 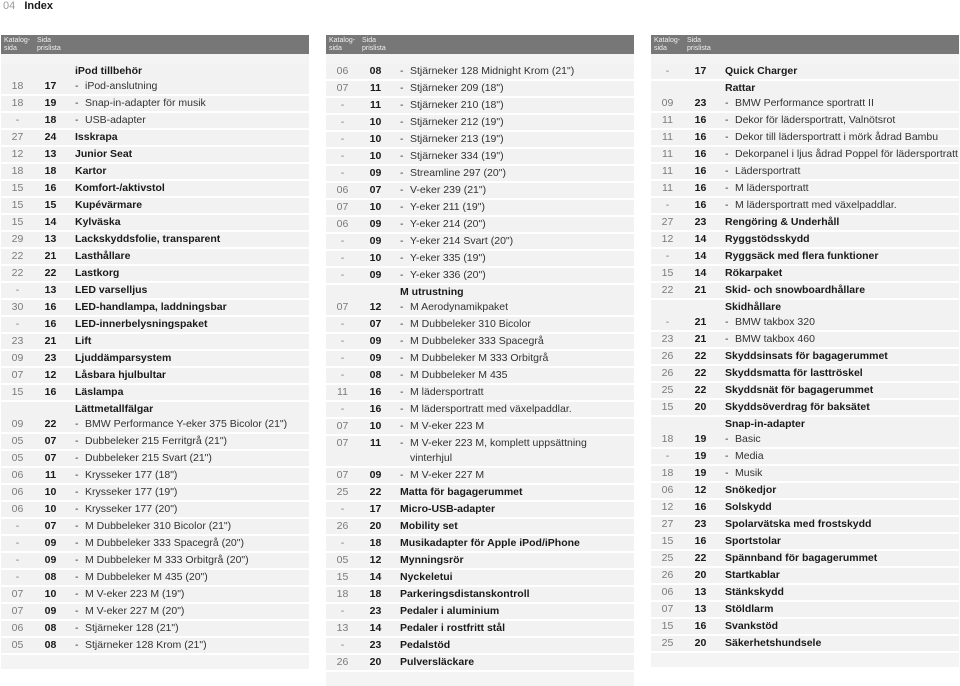 What do you see at coordinates (375, 492) in the screenshot?
I see `pricelist-page: 22` at bounding box center [375, 492].